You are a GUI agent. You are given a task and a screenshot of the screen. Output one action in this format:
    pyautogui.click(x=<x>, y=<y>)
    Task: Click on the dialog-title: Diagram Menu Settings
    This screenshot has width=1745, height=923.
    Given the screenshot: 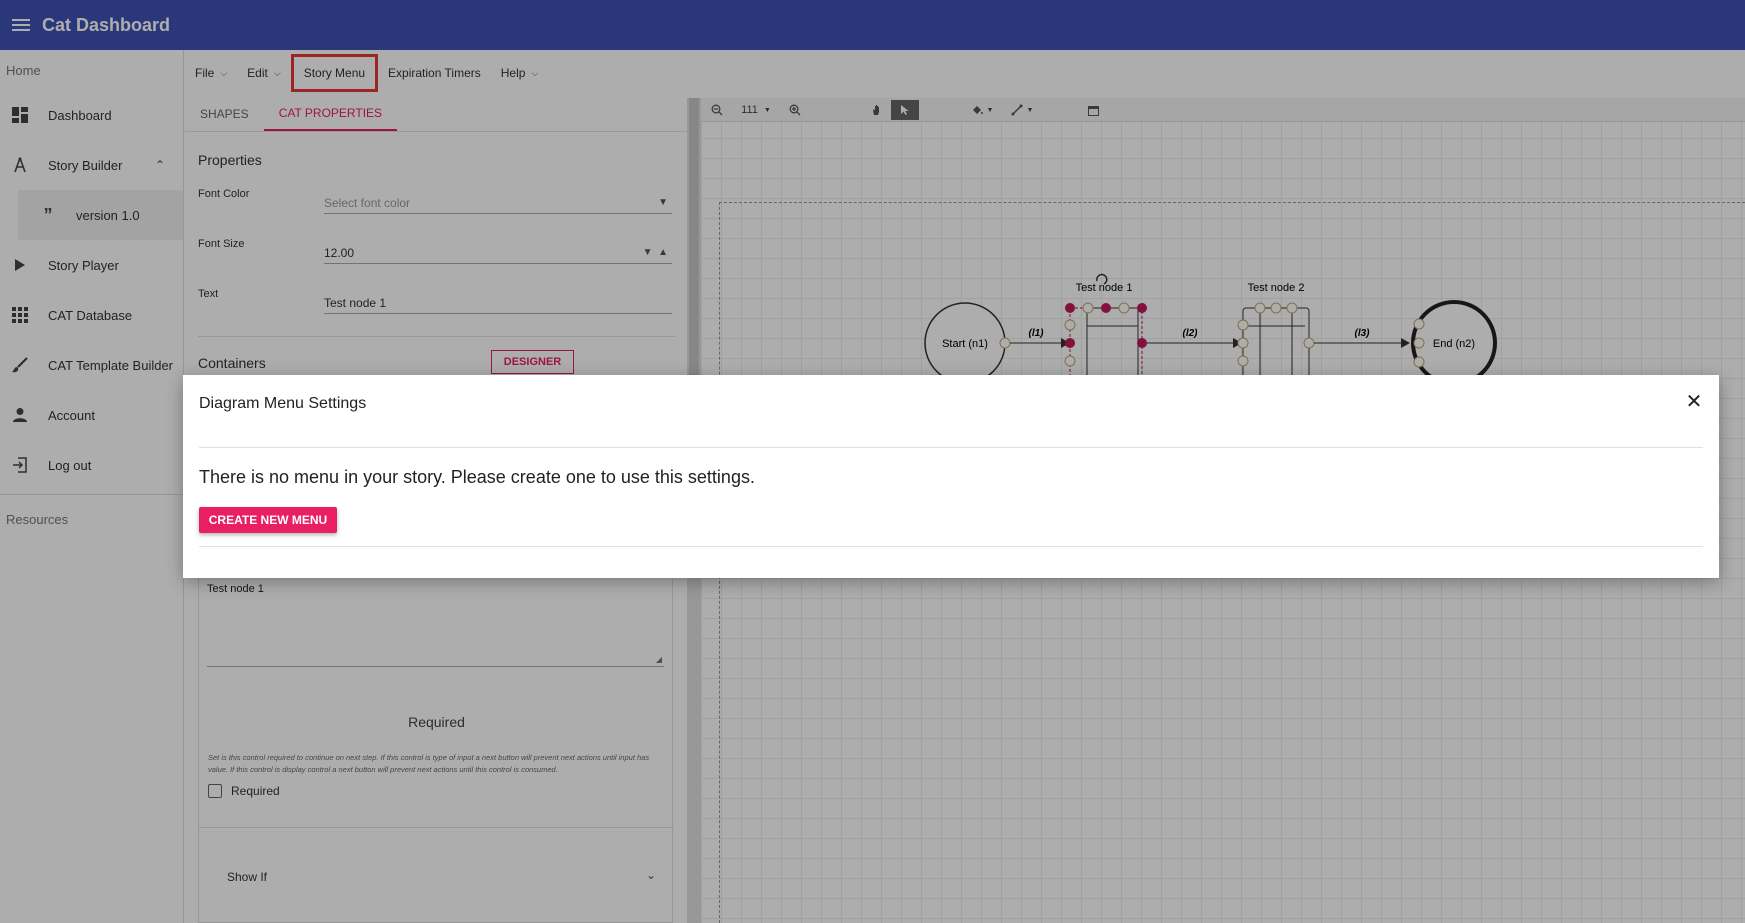 What is the action you would take?
    pyautogui.click(x=283, y=403)
    